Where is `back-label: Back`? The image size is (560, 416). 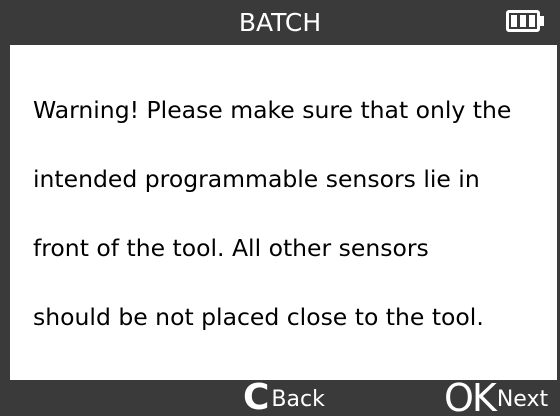 back-label: Back is located at coordinates (298, 399).